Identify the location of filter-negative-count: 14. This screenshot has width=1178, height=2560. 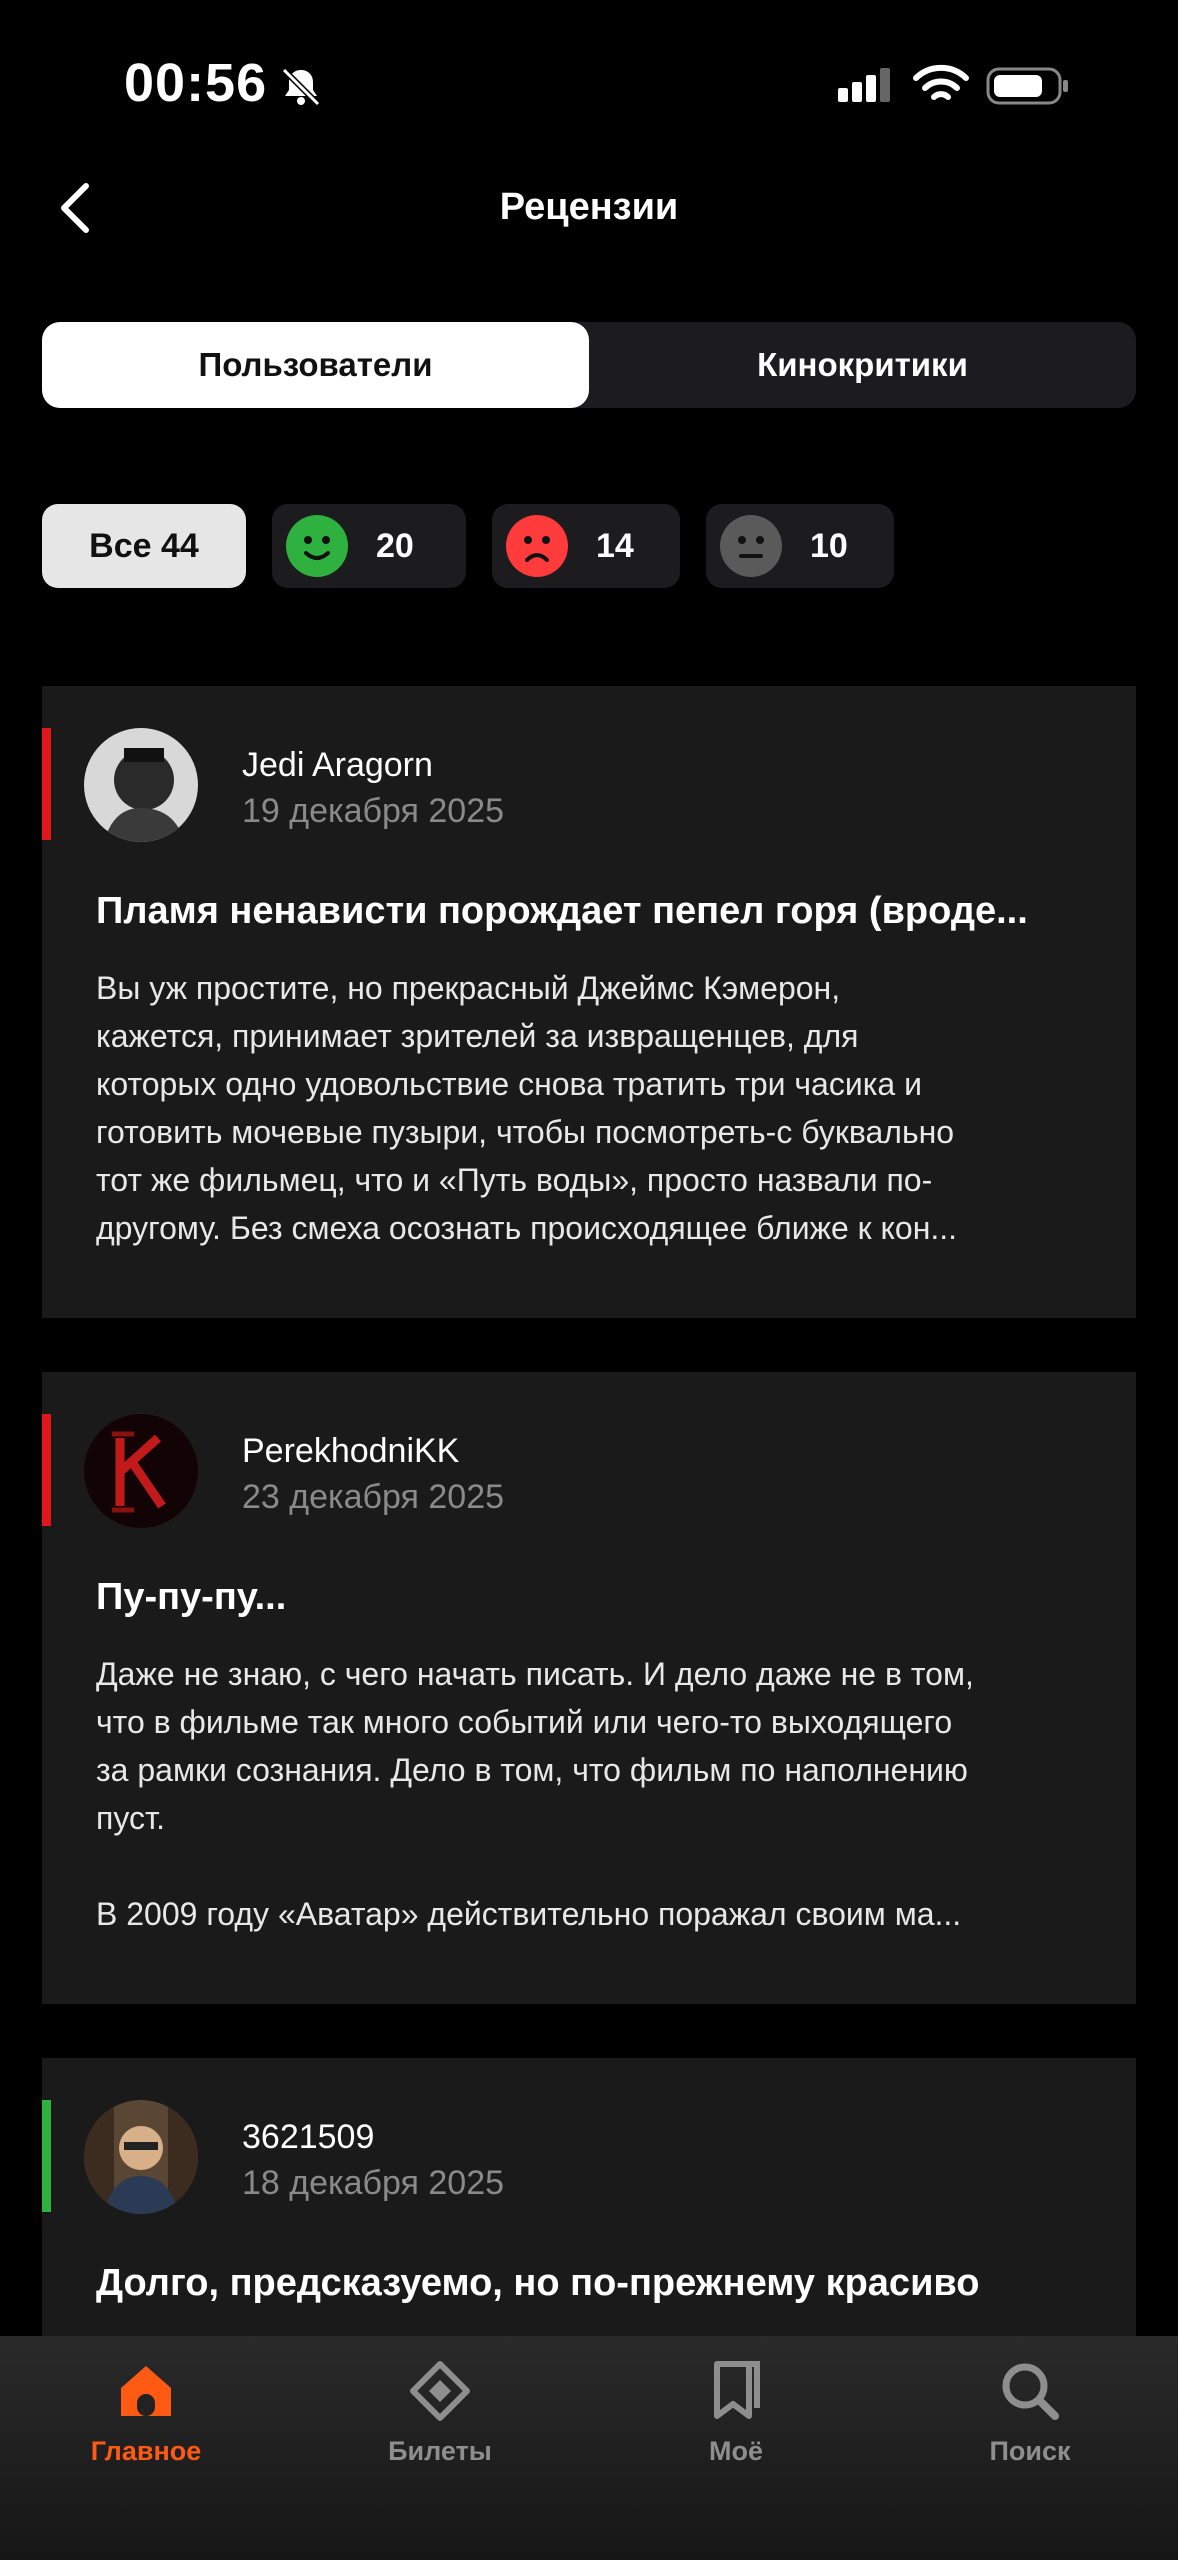
(615, 545).